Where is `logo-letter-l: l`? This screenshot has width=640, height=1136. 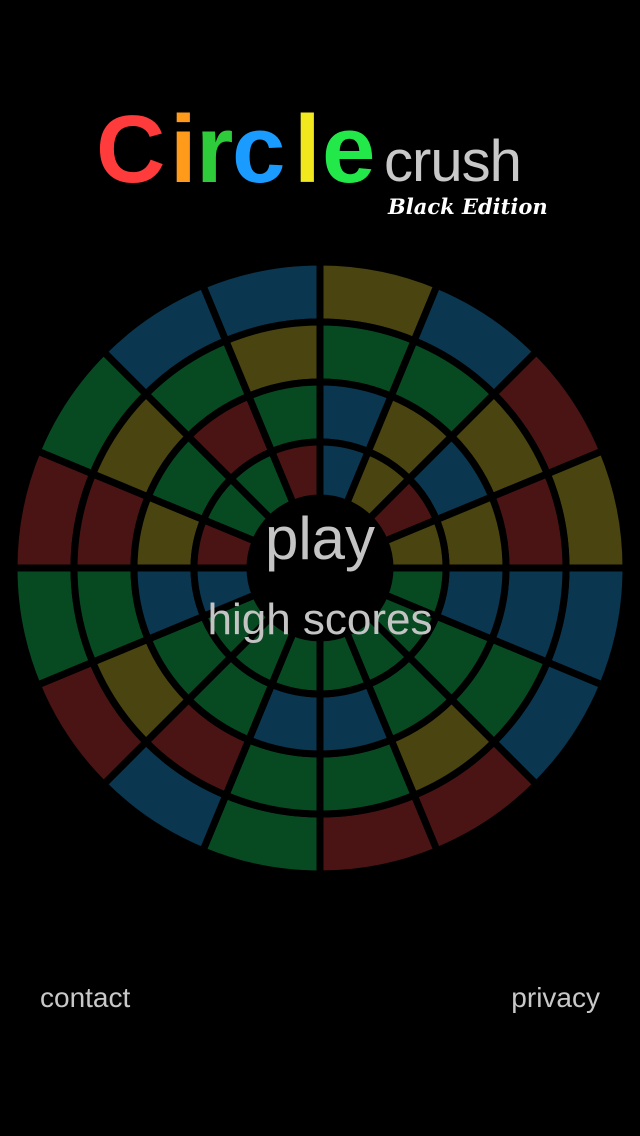
logo-letter-l: l is located at coordinates (307, 149).